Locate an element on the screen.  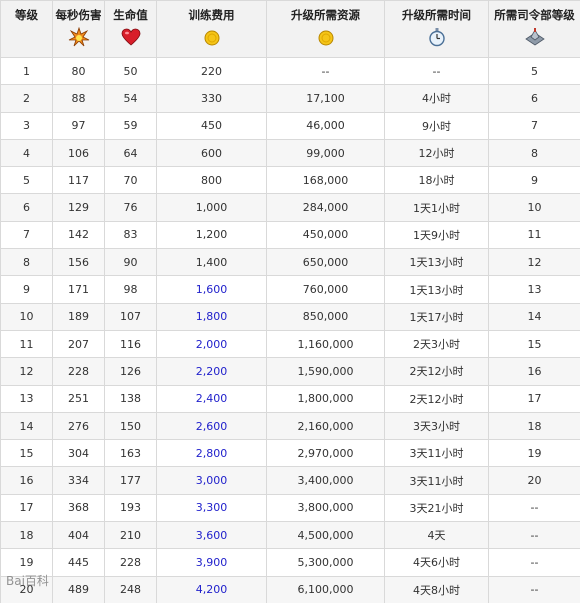
cell-upgrade-cost: 1,590,000 is located at coordinates (325, 371).